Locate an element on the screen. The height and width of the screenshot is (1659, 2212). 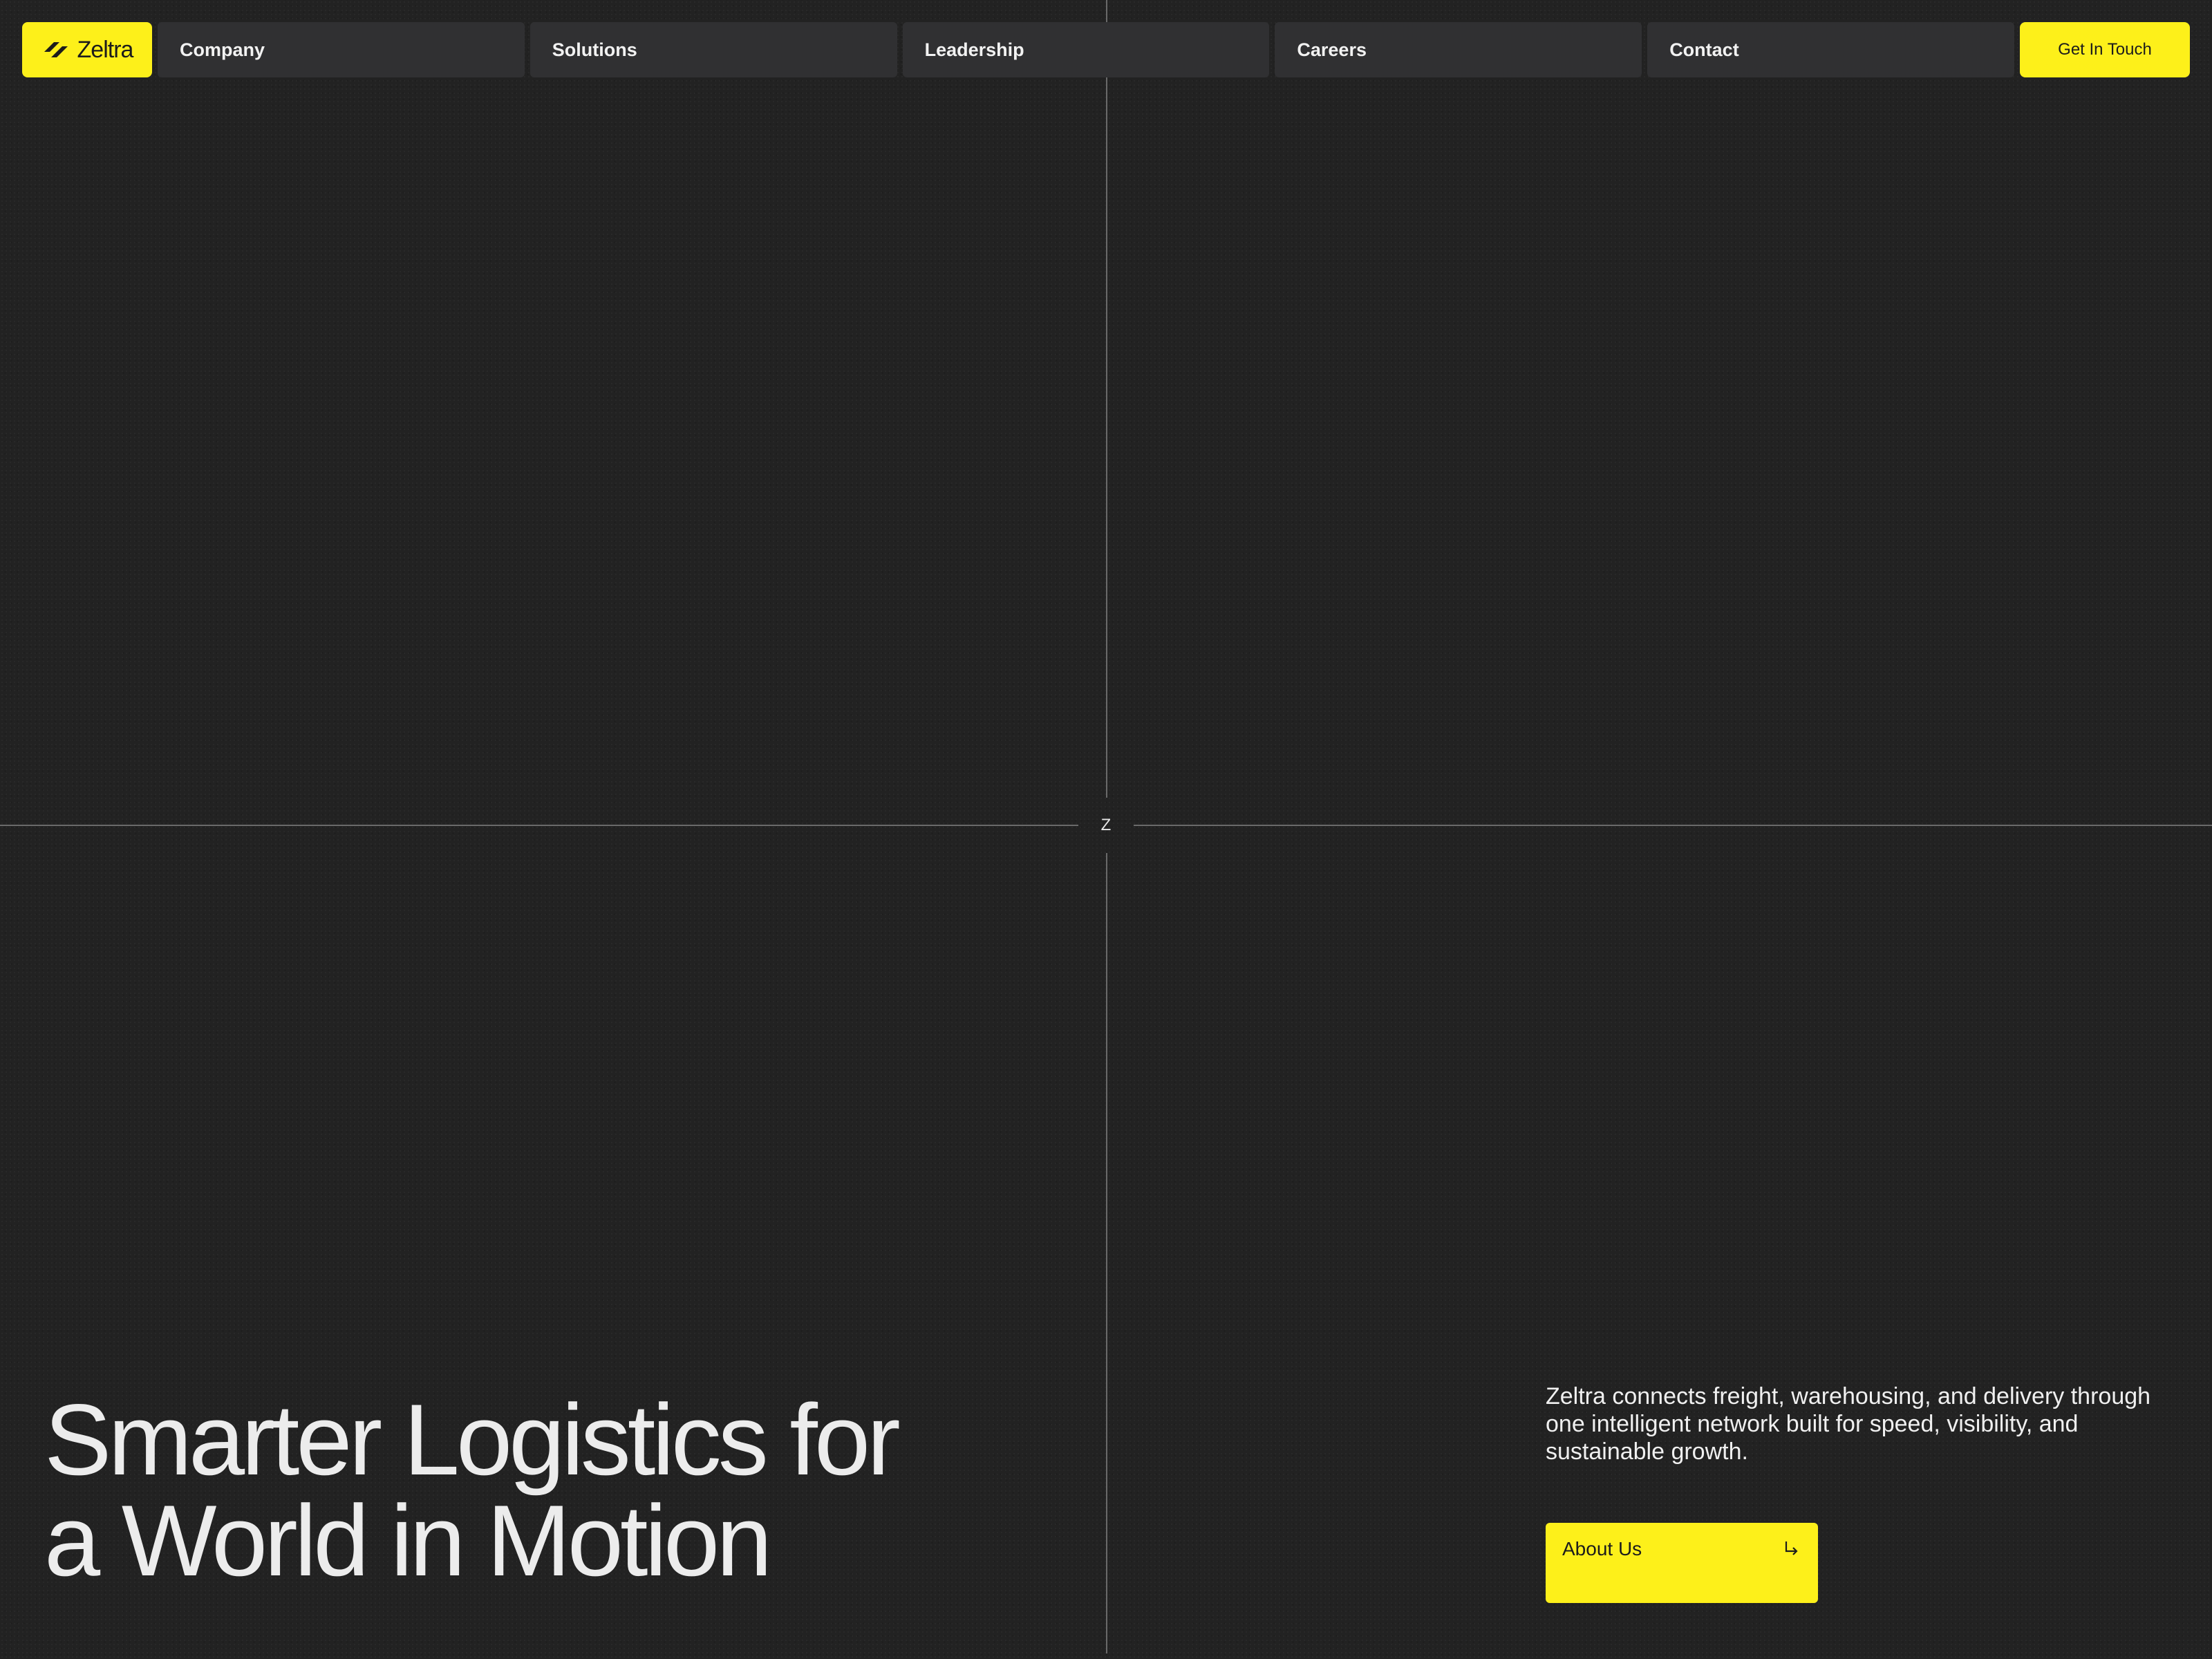
grid-vertical-line-top is located at coordinates (1106, 399).